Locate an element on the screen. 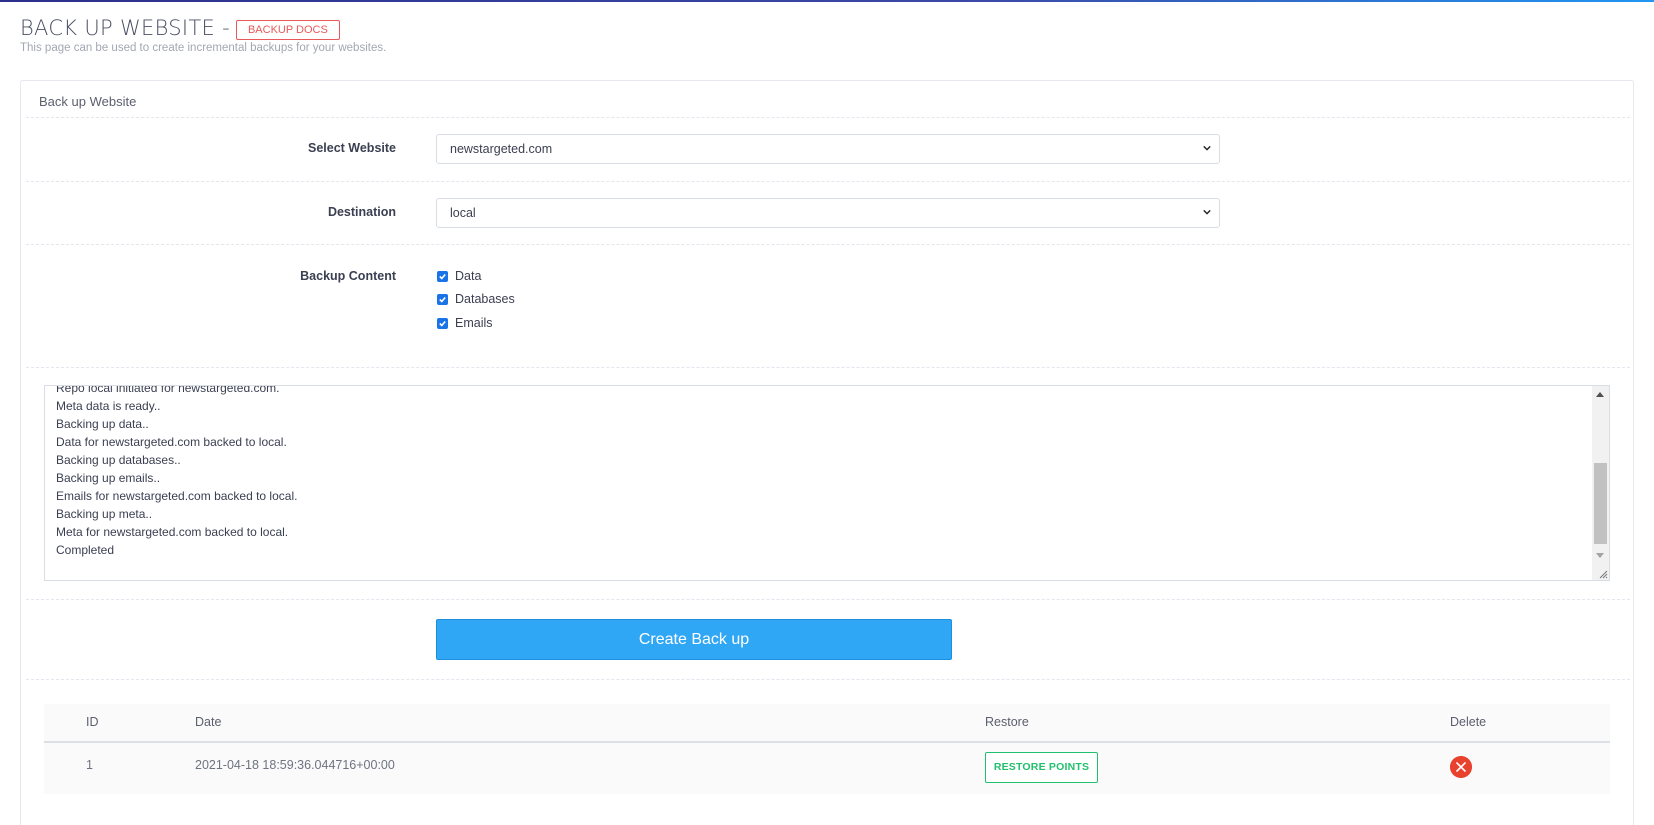 Image resolution: width=1654 pixels, height=825 pixels. create-backup-button: Create Back up is located at coordinates (694, 639).